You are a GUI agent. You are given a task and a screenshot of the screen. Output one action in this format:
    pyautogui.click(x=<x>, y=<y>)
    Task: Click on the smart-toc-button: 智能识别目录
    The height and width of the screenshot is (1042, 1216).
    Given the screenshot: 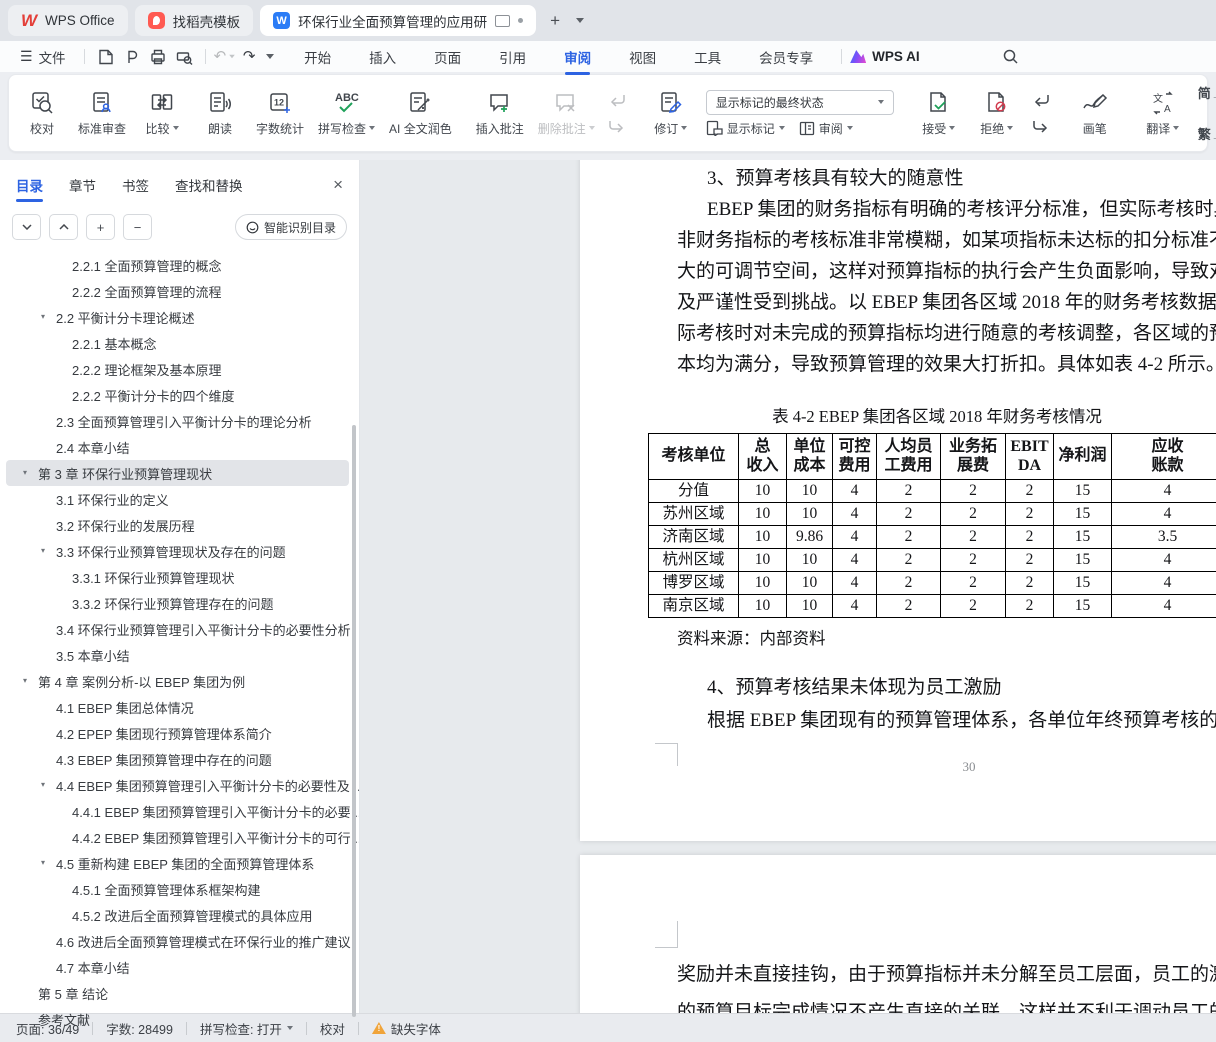 What is the action you would take?
    pyautogui.click(x=290, y=227)
    